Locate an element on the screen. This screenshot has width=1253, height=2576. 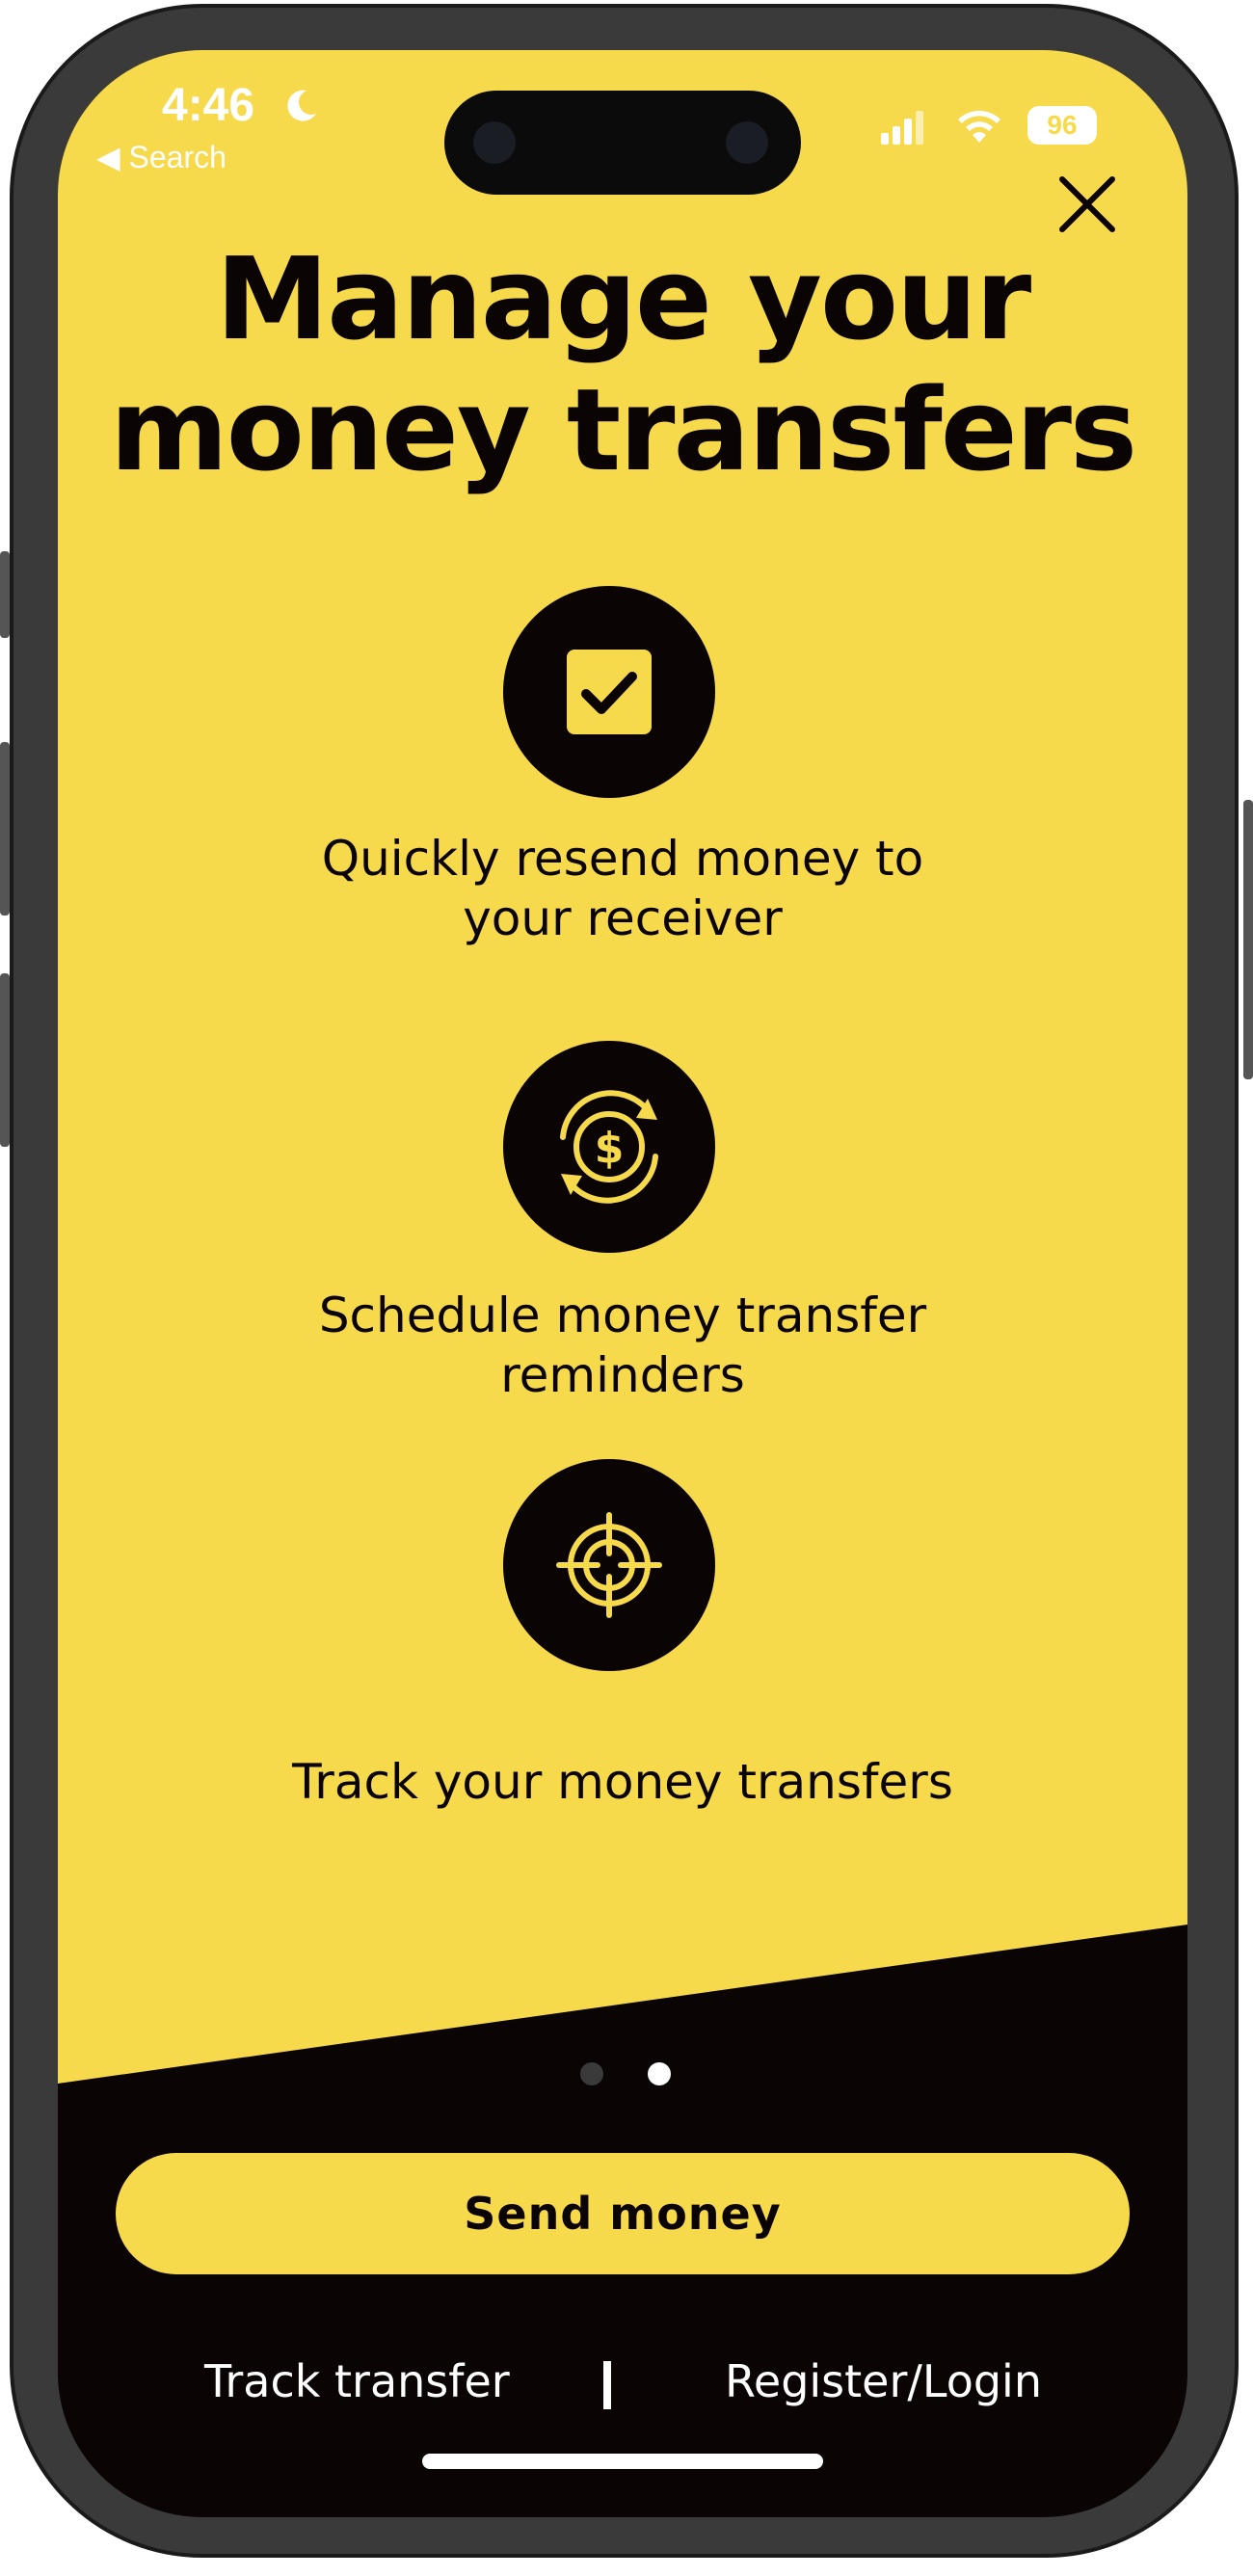
volume-down-button is located at coordinates (5, 1060).